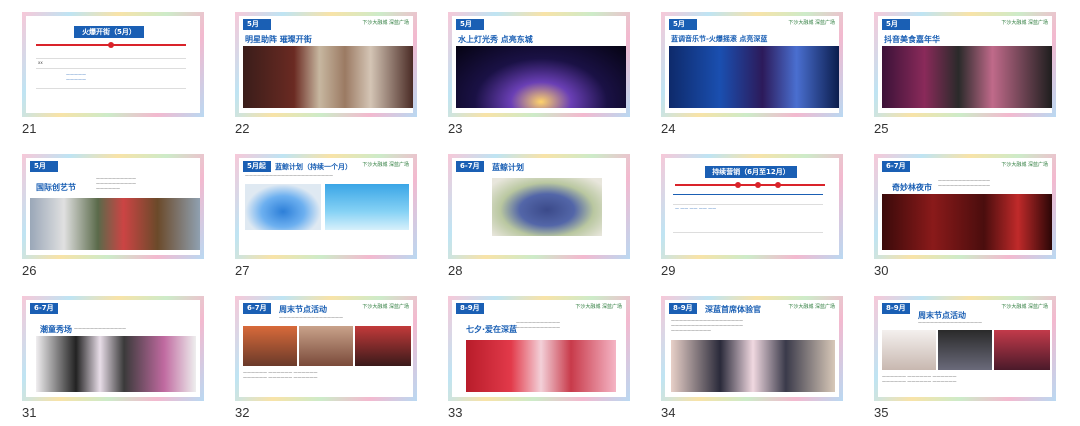 The height and width of the screenshot is (426, 1080). I want to click on fashion-show-photo, so click(116, 364).